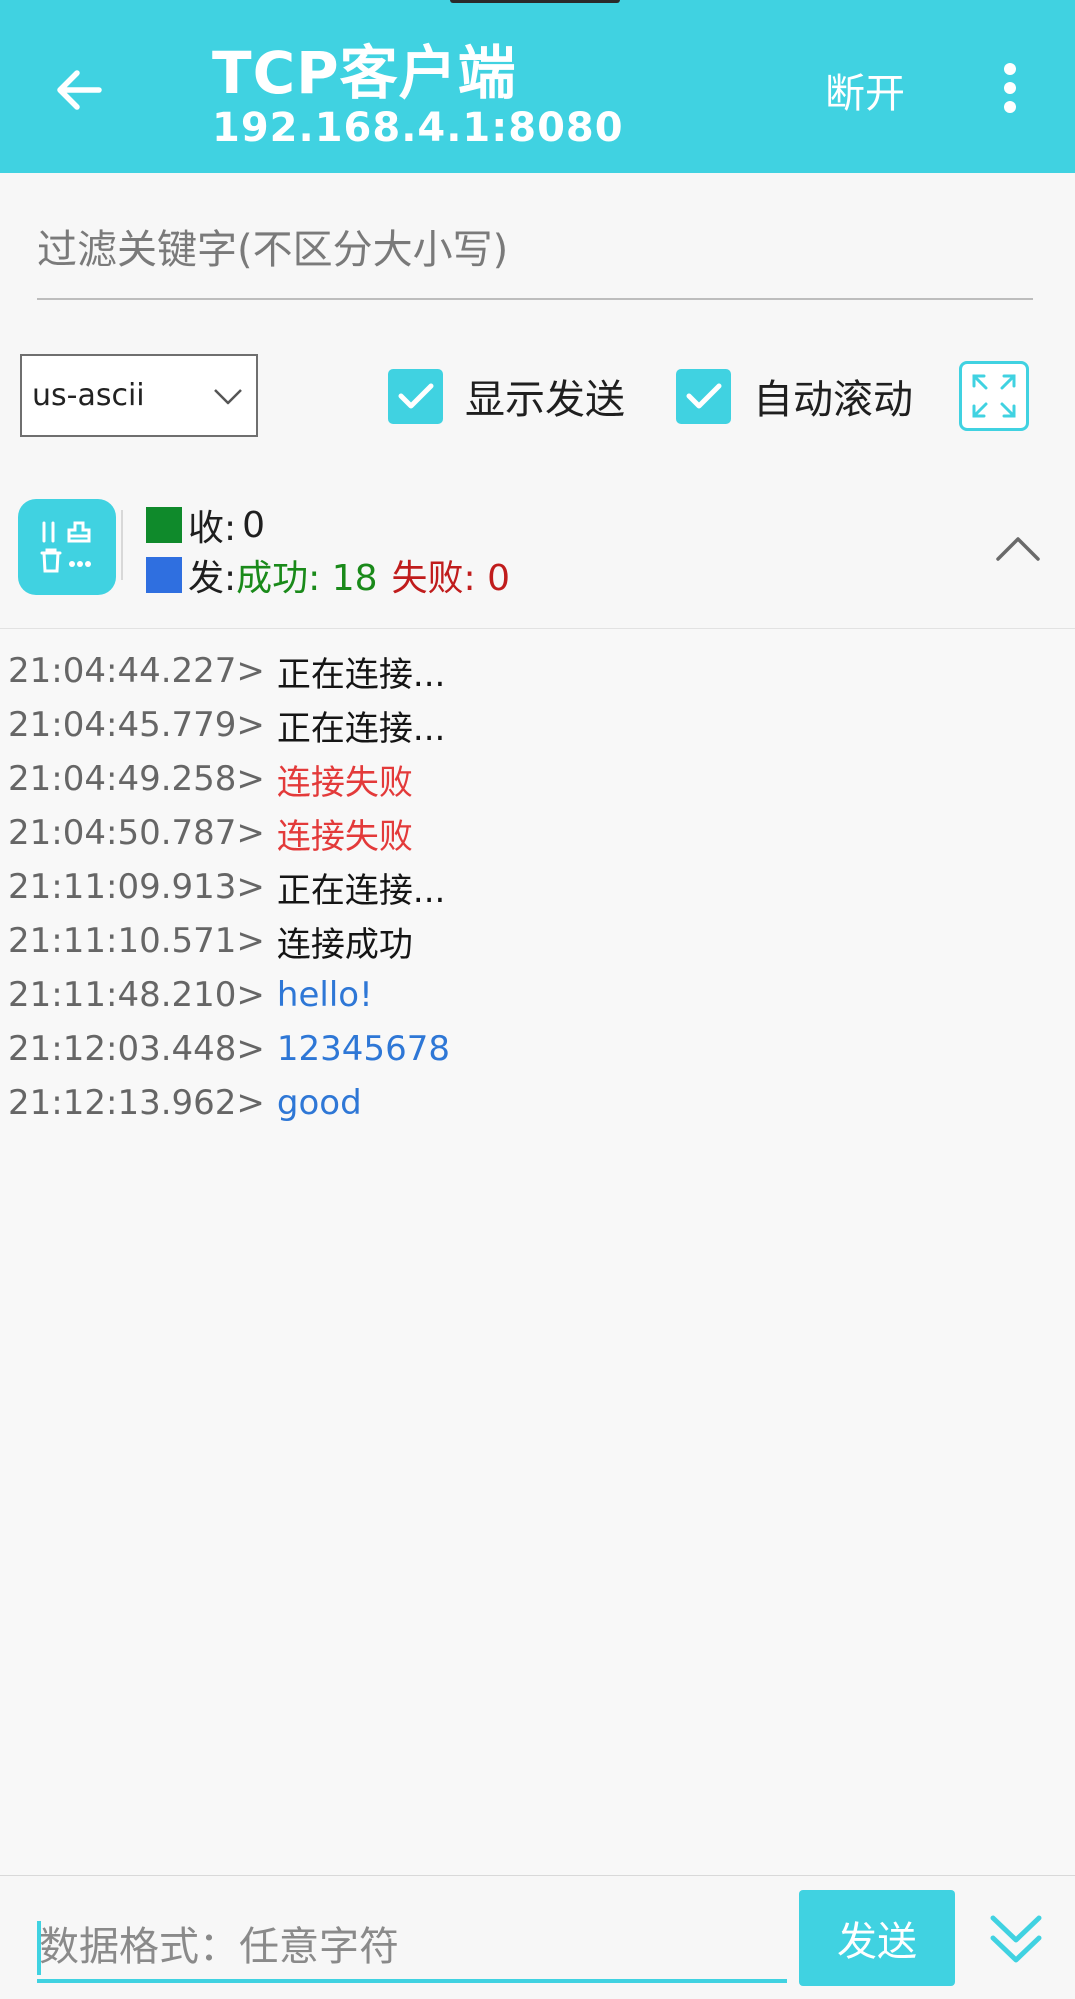  I want to click on sent-label: 发:, so click(212, 578).